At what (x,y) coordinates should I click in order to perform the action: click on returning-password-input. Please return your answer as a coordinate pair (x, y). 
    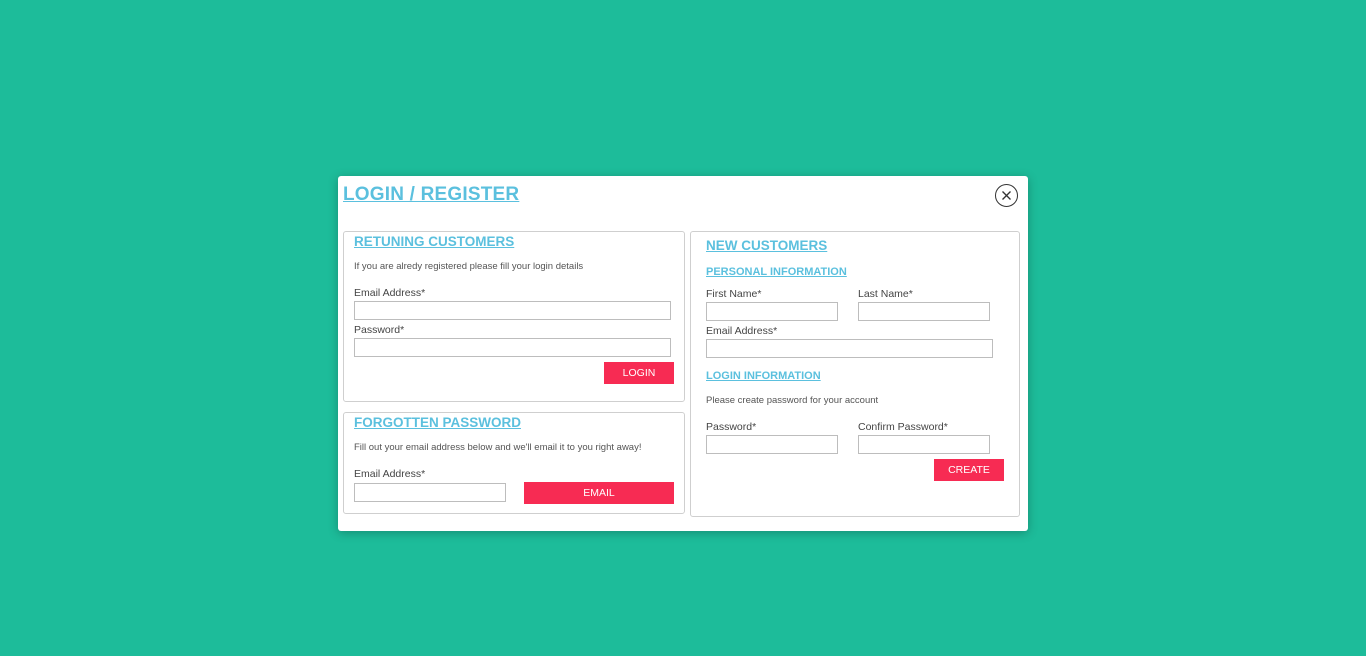
    Looking at the image, I should click on (512, 347).